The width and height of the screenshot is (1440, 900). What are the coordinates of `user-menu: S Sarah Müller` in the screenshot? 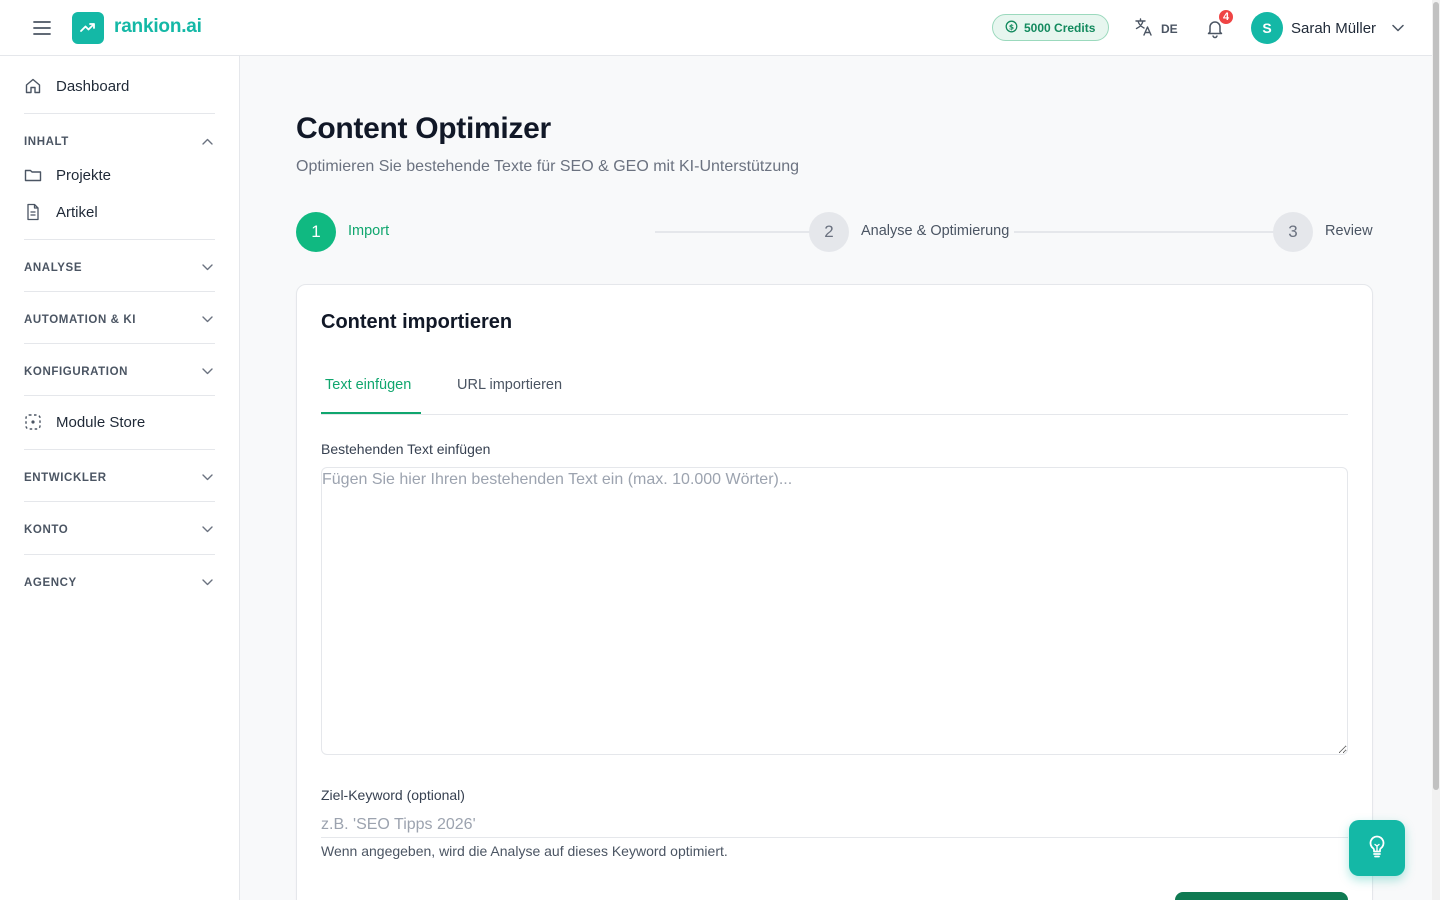 It's located at (1327, 28).